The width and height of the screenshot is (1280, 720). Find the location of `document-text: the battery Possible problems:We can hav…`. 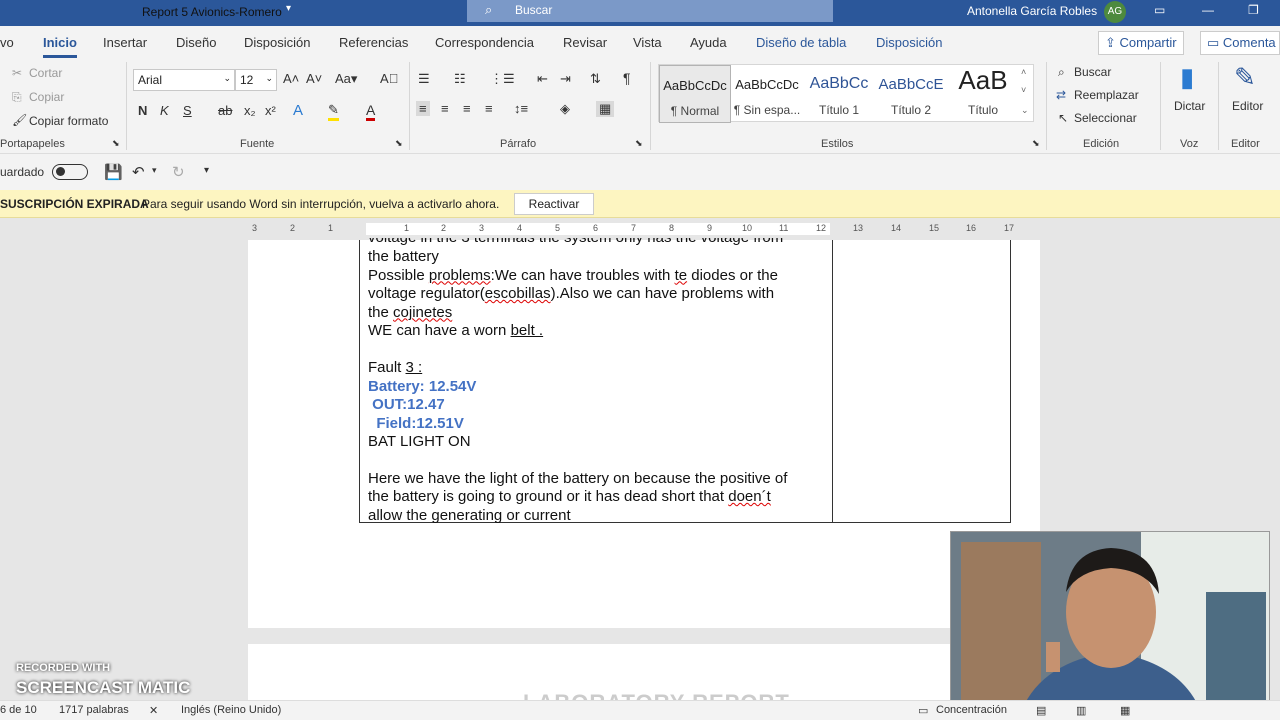

document-text: the battery Possible problems:We can hav… is located at coordinates (595, 386).